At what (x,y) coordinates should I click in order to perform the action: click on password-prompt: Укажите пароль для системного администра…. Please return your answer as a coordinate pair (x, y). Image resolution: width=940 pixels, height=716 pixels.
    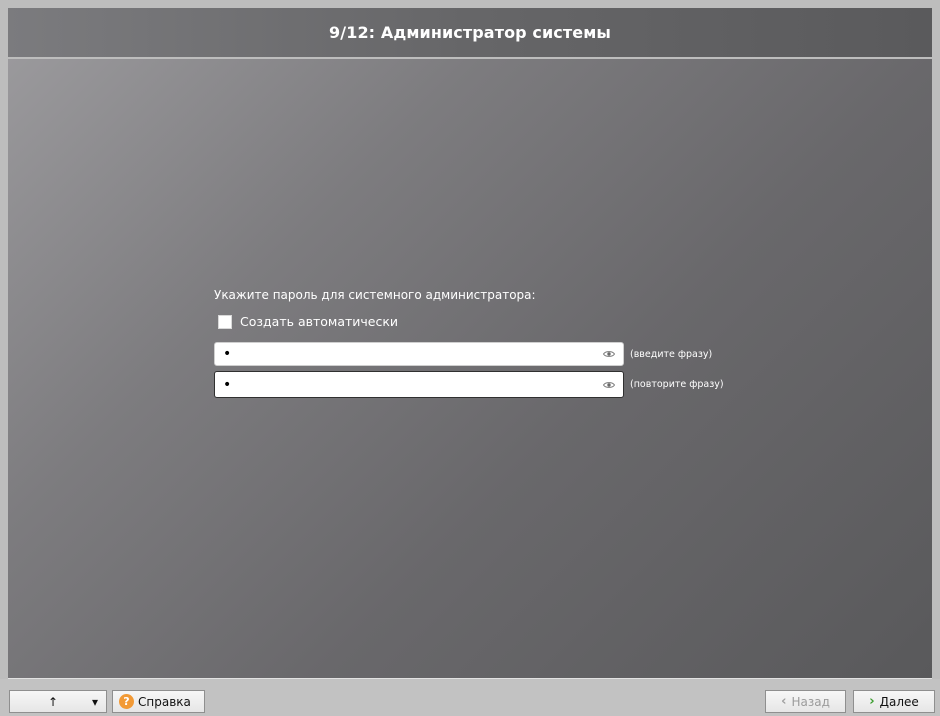
    Looking at the image, I should click on (375, 295).